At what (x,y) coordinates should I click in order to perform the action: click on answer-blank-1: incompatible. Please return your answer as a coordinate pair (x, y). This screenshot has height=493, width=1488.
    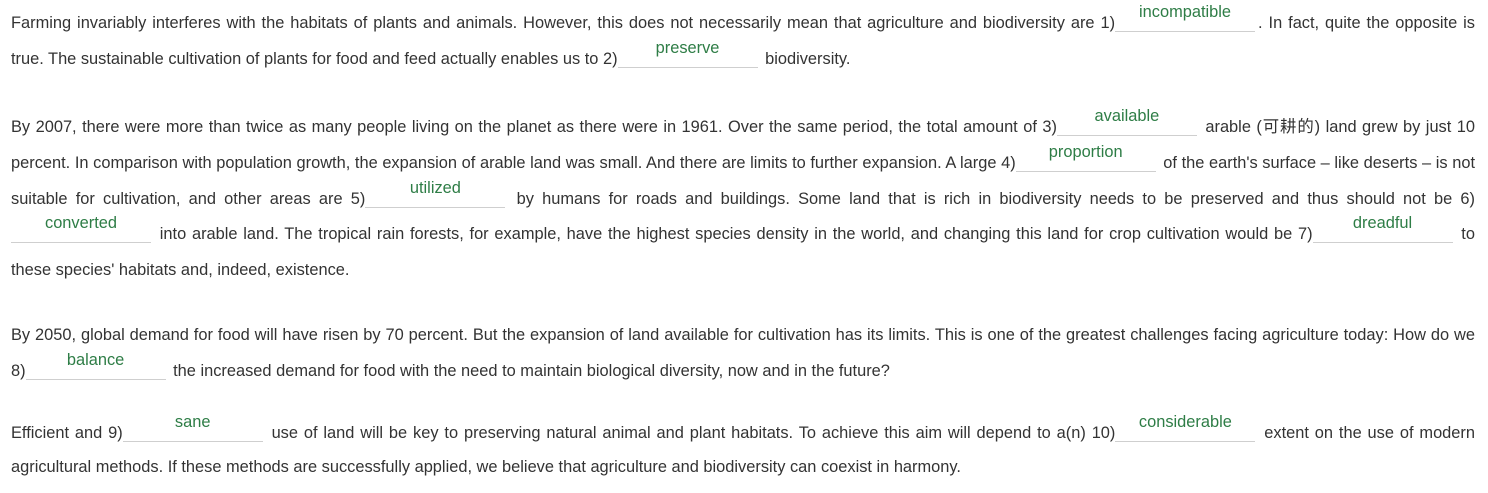
    Looking at the image, I should click on (1185, 17).